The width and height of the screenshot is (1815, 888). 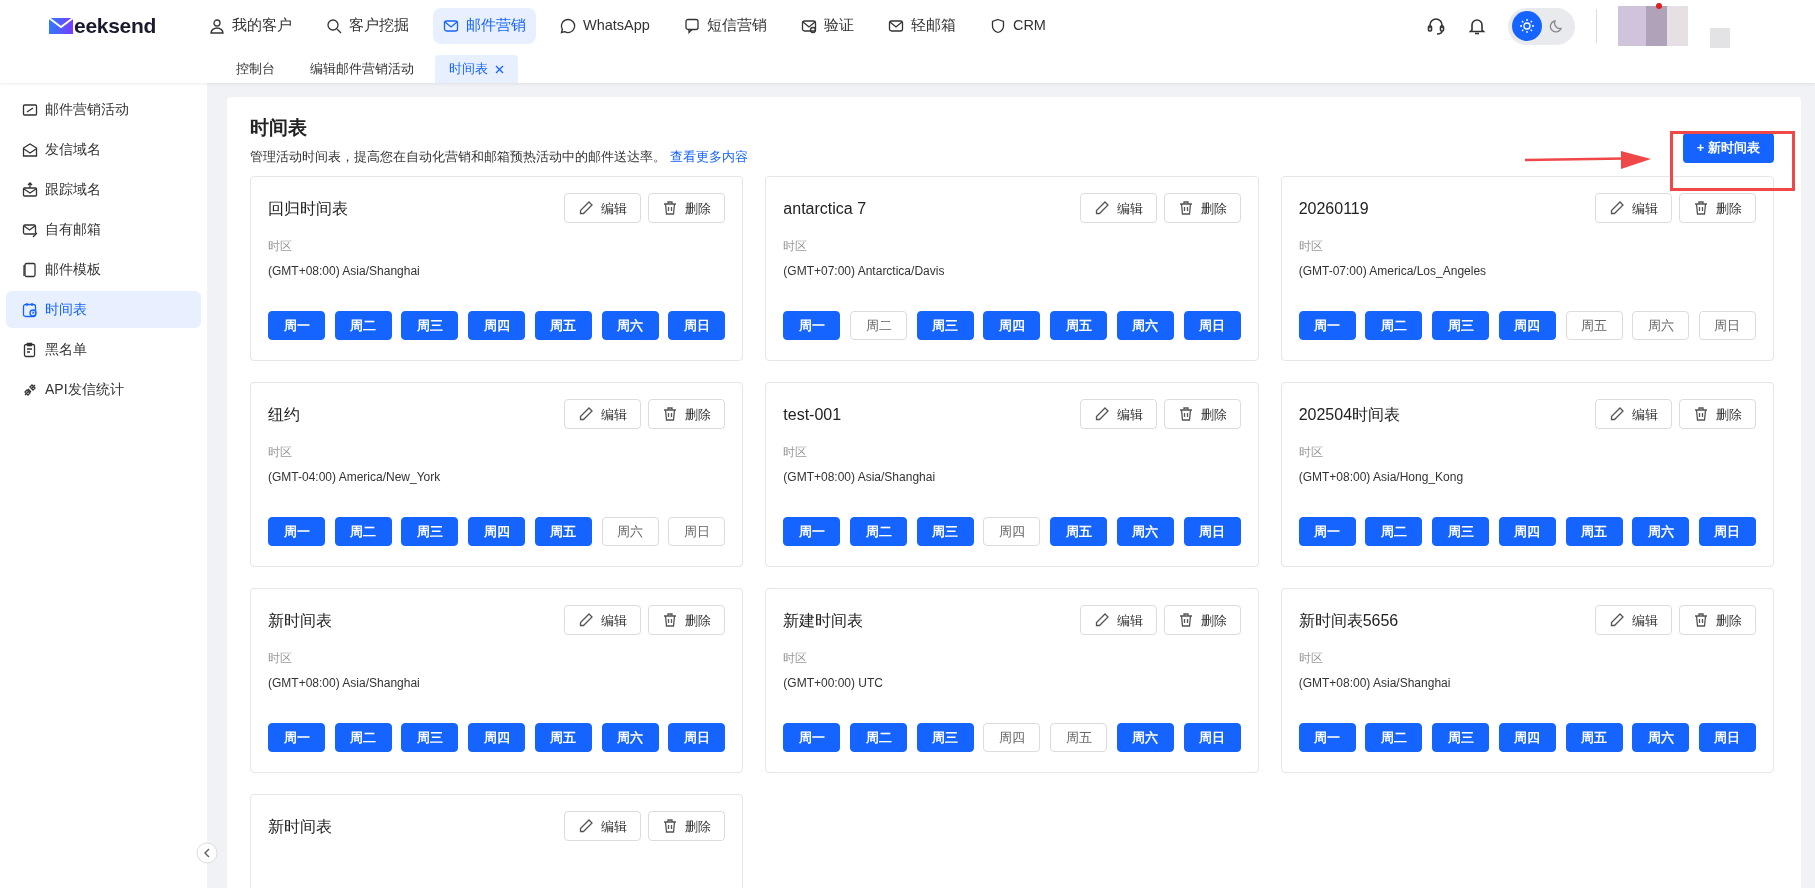 What do you see at coordinates (255, 69) in the screenshot?
I see `tab: 控制台` at bounding box center [255, 69].